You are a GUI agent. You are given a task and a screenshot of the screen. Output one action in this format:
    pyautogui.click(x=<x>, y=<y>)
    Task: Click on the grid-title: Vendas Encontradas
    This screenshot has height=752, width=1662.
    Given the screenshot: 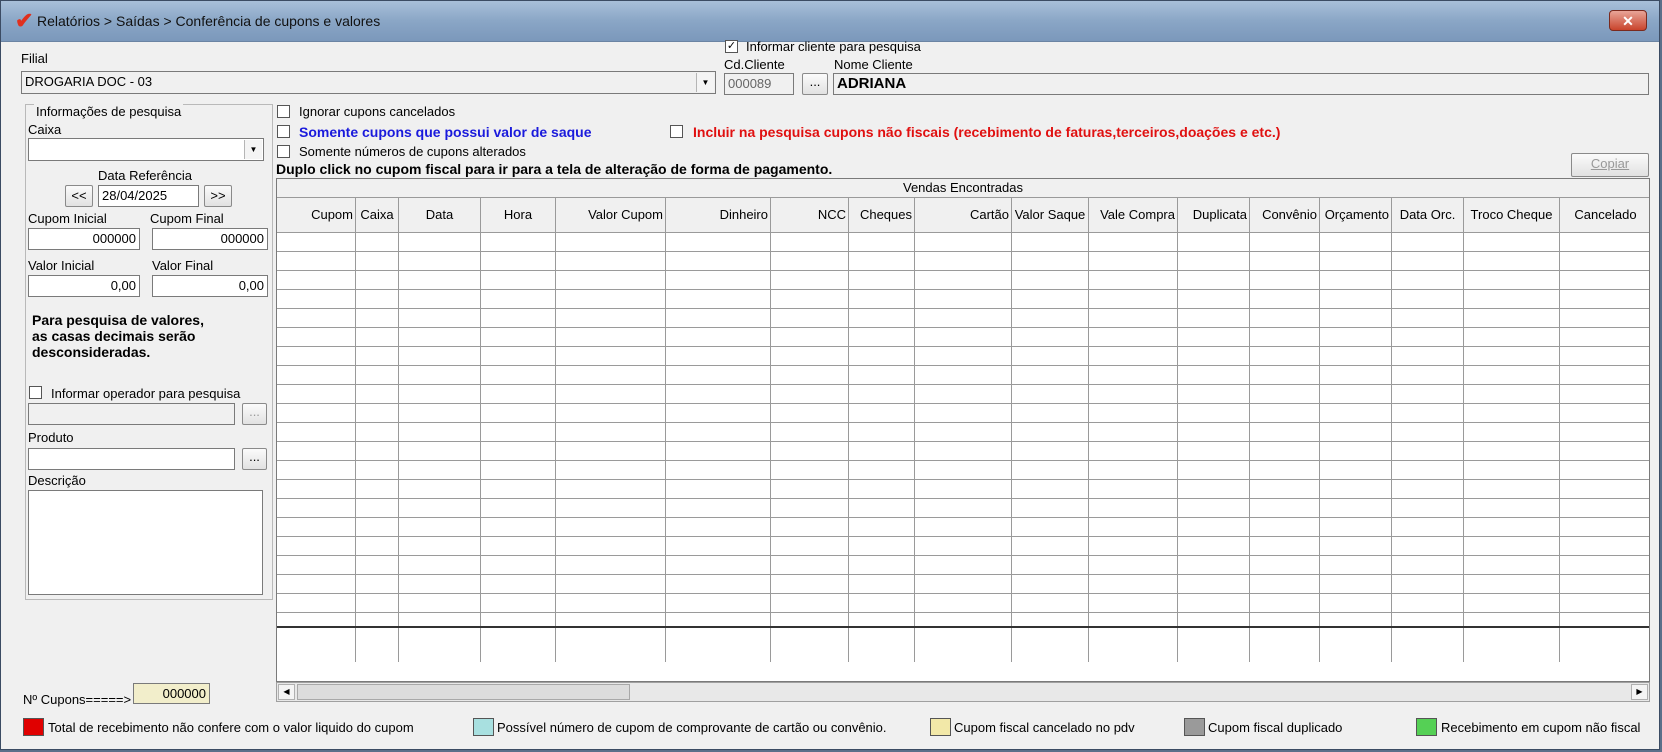 What is the action you would take?
    pyautogui.click(x=963, y=188)
    